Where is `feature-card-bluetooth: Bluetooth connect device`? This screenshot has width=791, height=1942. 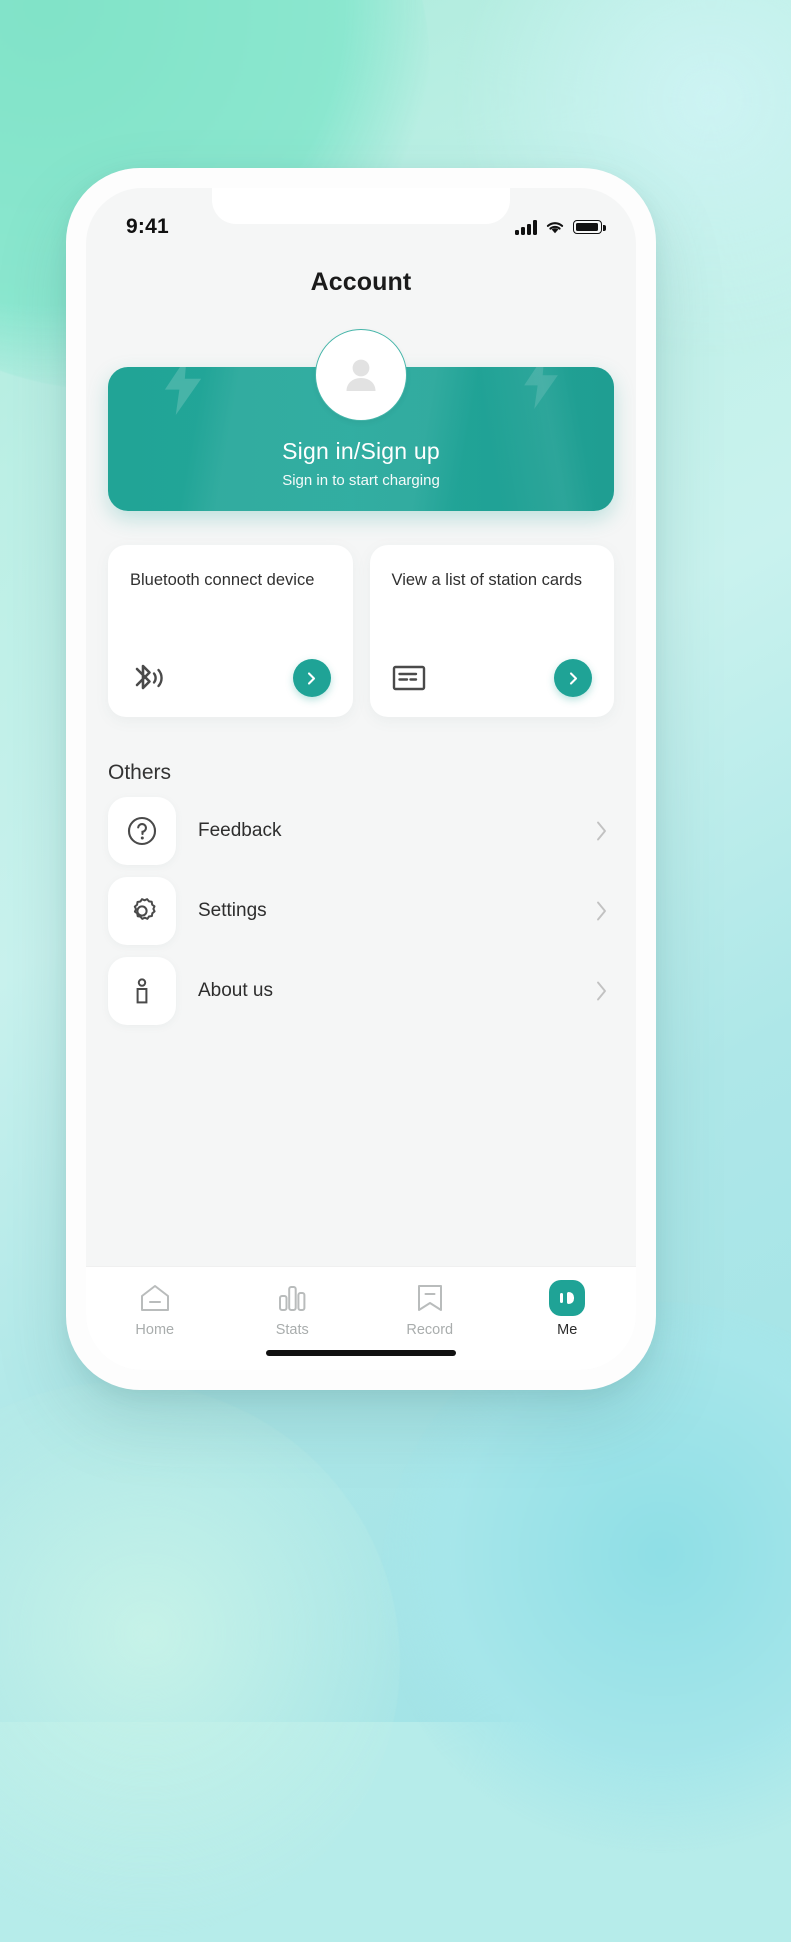
feature-card-bluetooth: Bluetooth connect device is located at coordinates (230, 631).